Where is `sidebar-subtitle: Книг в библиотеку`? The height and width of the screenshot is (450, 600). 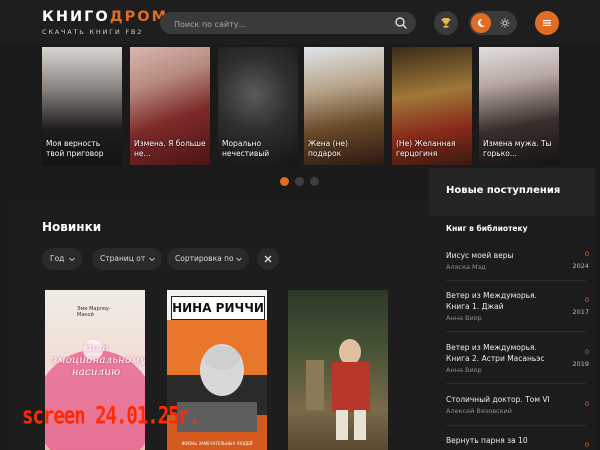
sidebar-subtitle: Книг в библиотеку is located at coordinates (487, 228).